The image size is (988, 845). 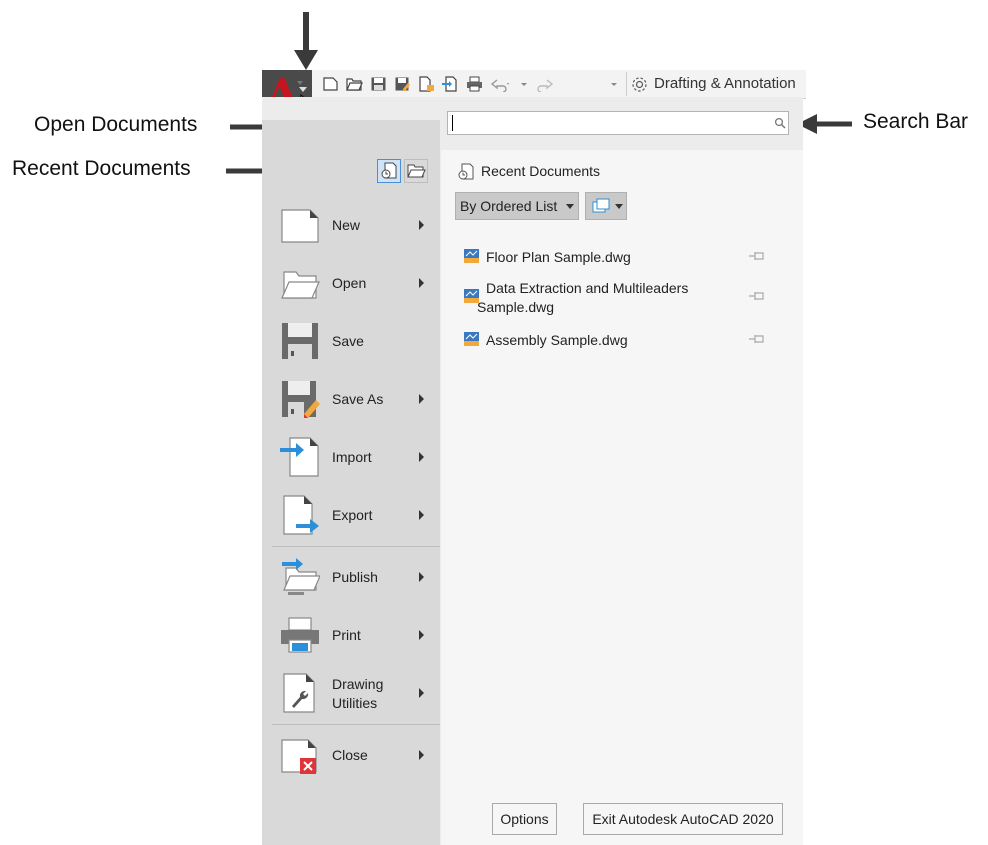 I want to click on icons-view-icon, so click(x=601, y=205).